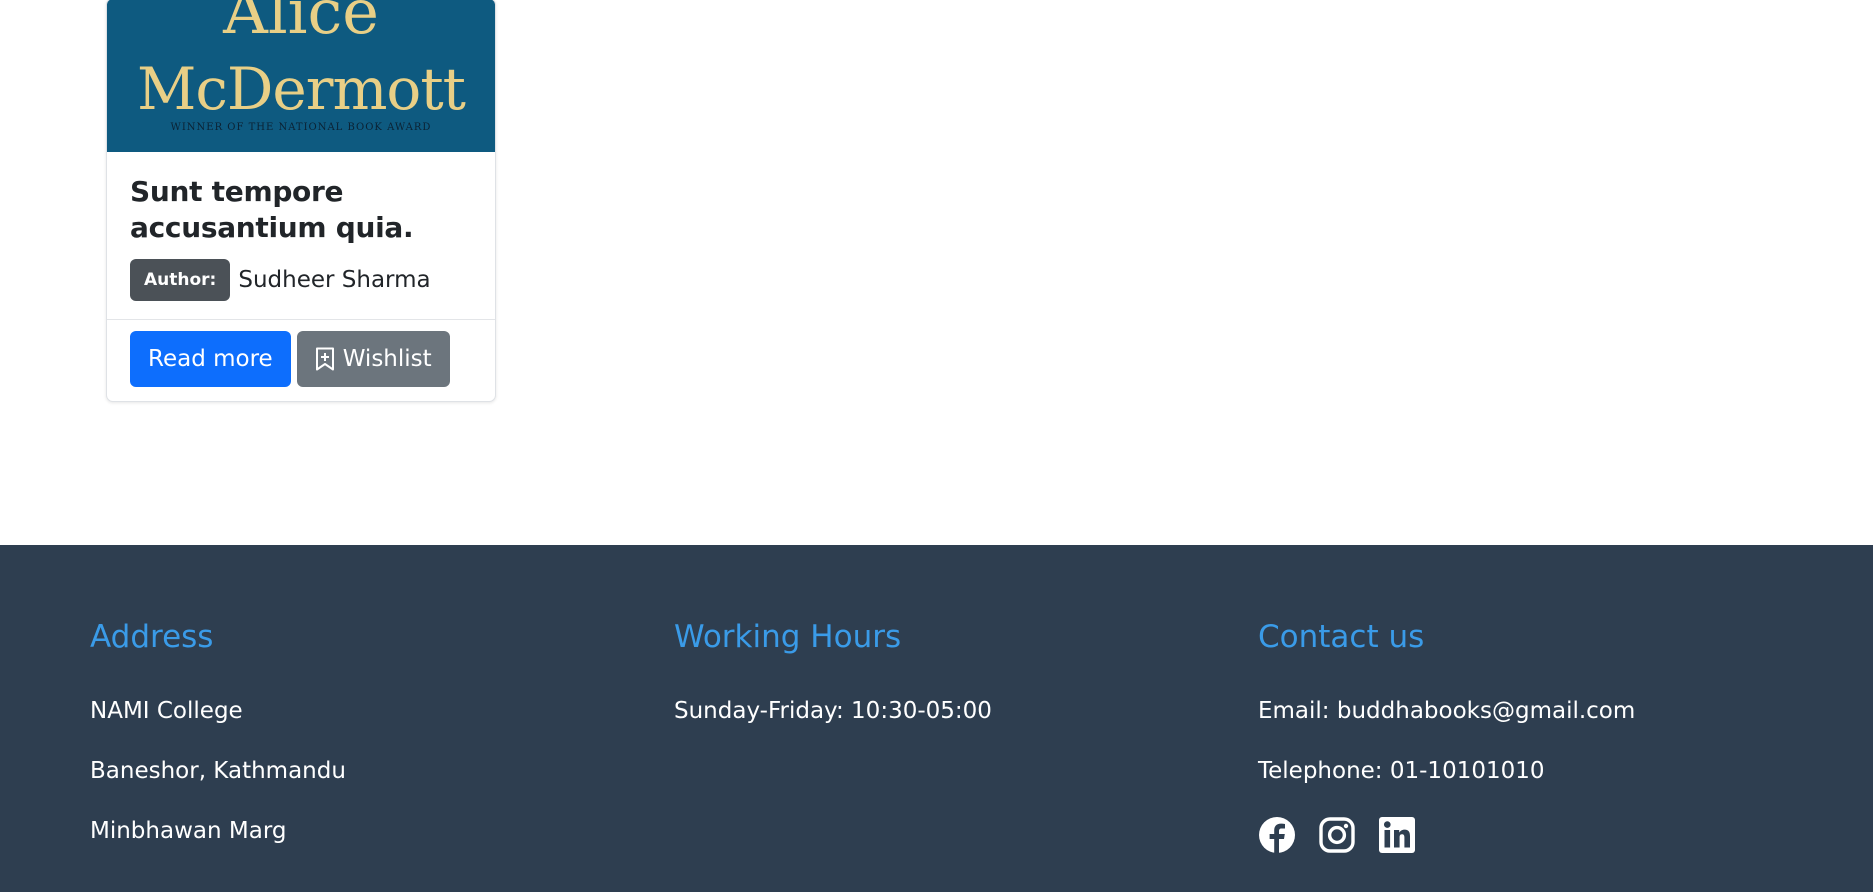  Describe the element at coordinates (218, 771) in the screenshot. I see `address-line: Baneshor, Kathmandu` at that location.